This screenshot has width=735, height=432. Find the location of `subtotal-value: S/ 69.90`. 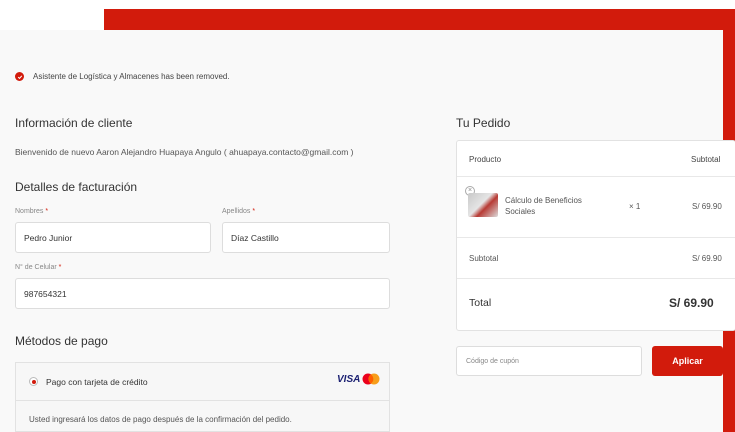

subtotal-value: S/ 69.90 is located at coordinates (707, 258).